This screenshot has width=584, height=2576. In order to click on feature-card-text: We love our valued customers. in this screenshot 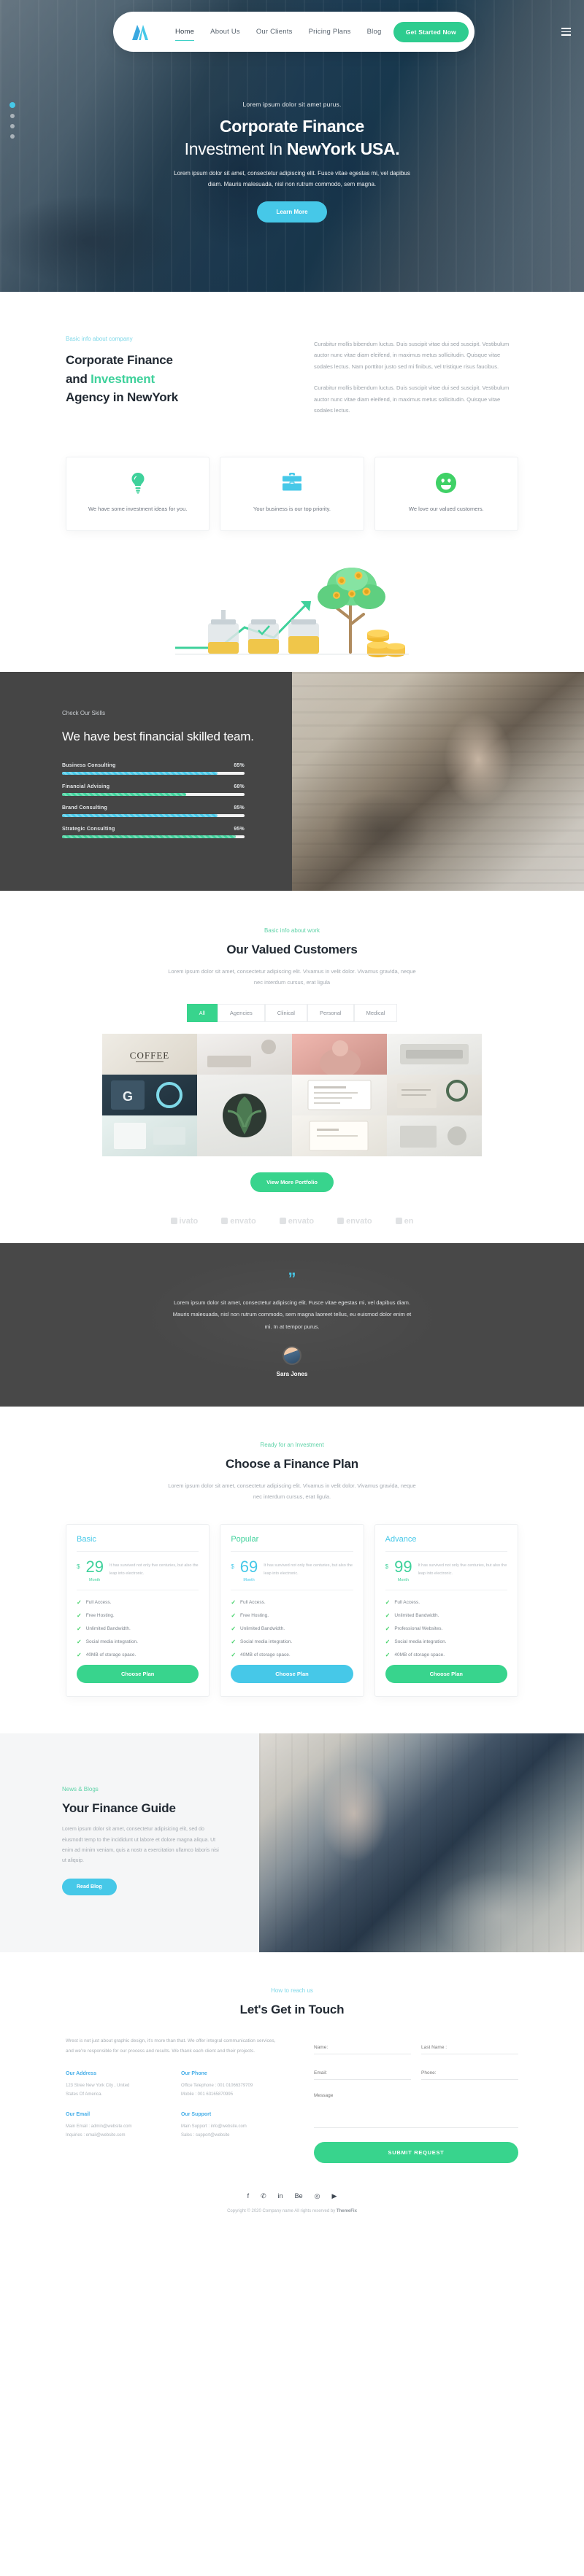, I will do `click(446, 509)`.